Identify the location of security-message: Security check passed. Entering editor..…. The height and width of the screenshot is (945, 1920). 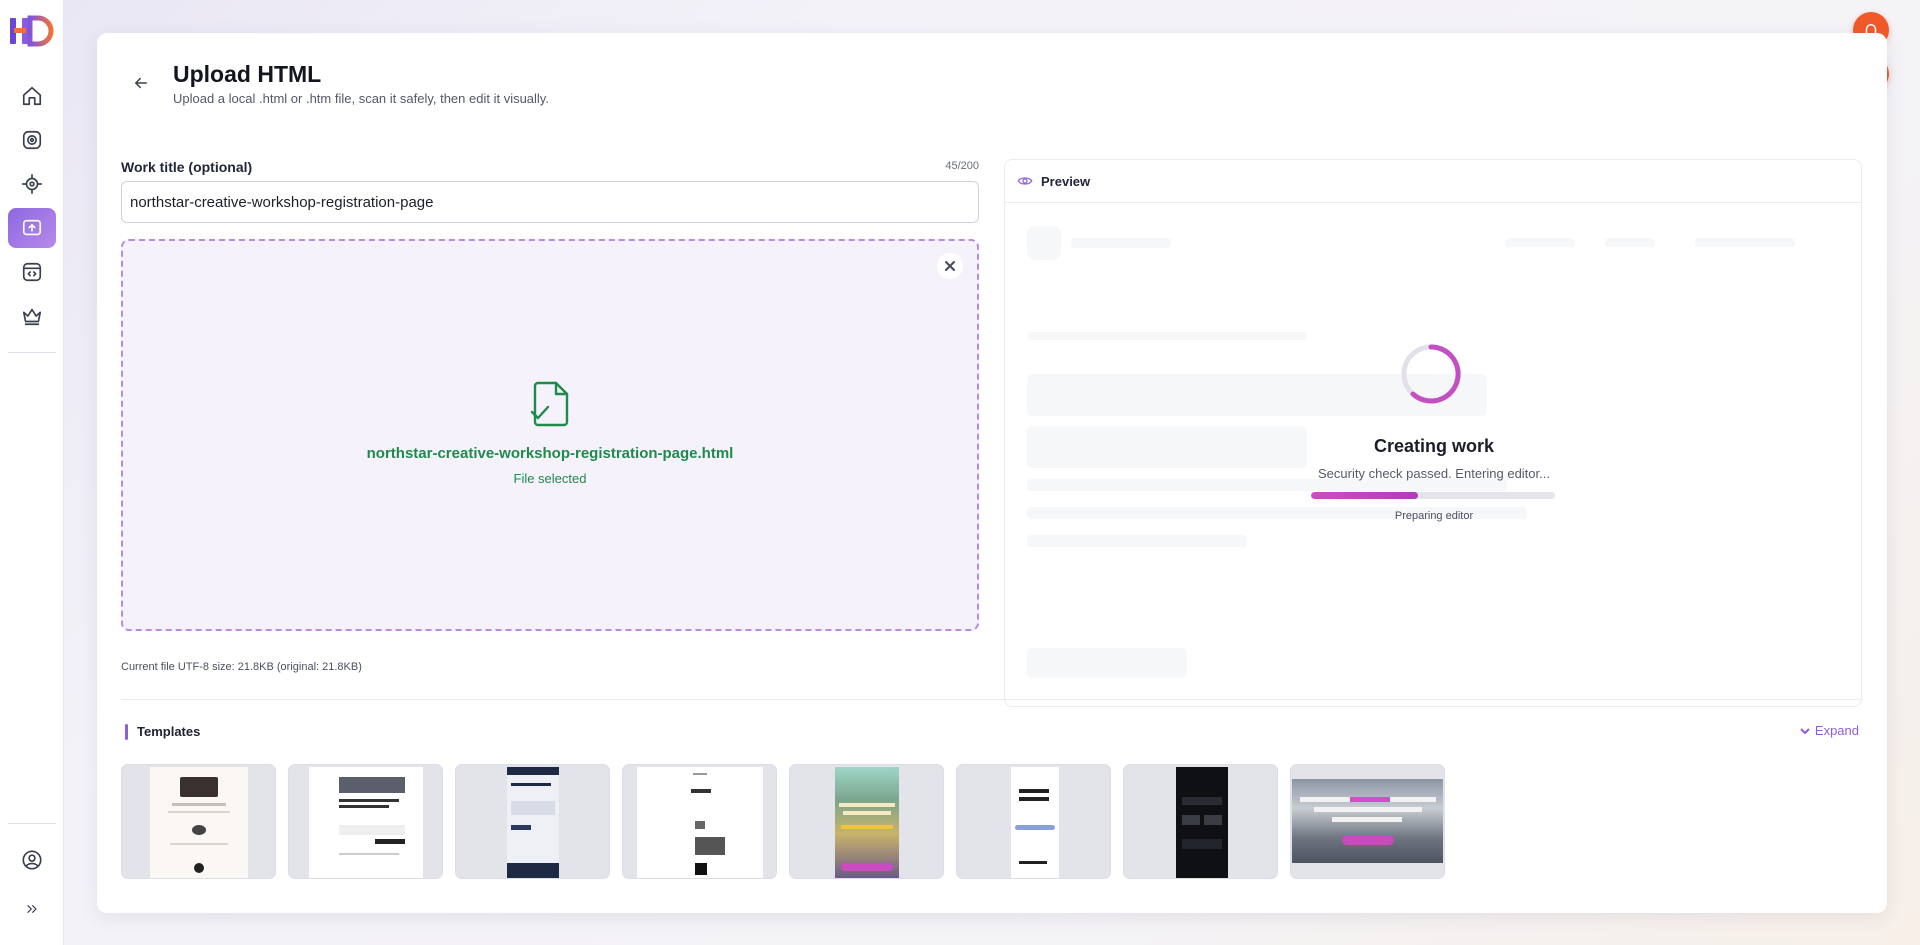
(1434, 473).